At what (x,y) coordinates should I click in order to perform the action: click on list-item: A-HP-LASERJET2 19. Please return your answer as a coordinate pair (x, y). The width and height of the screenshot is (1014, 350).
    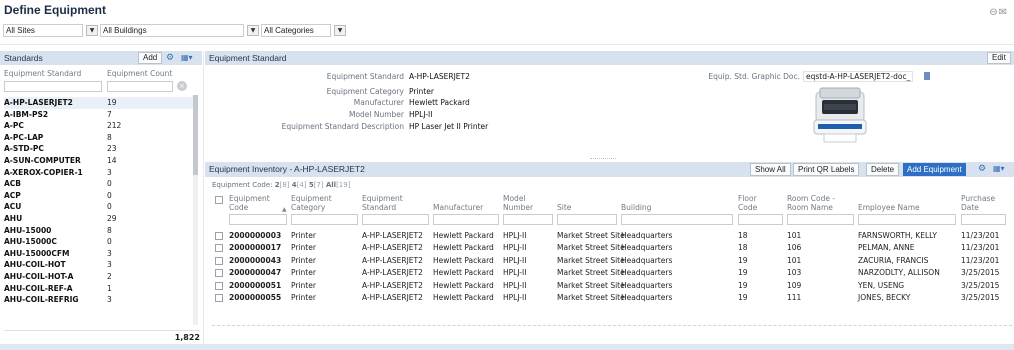
    Looking at the image, I should click on (99, 103).